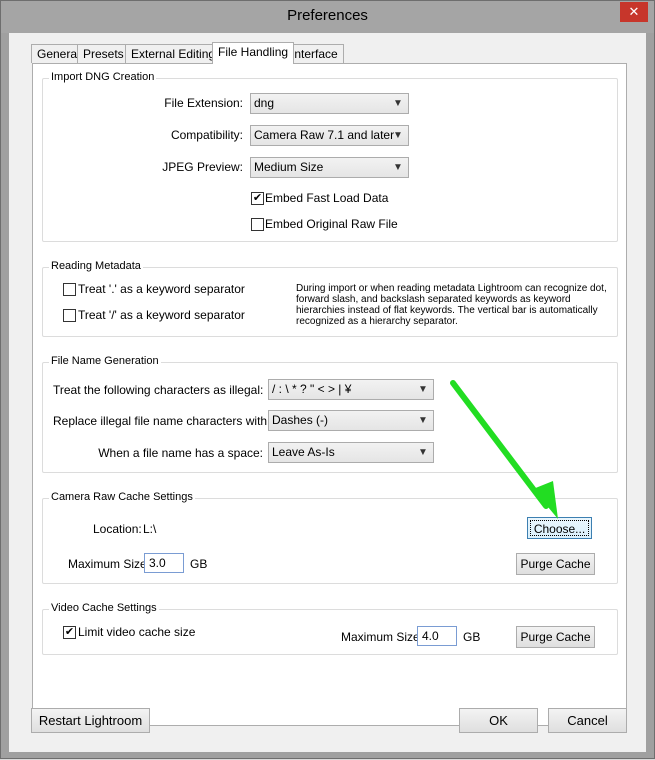  What do you see at coordinates (164, 563) in the screenshot?
I see `raw-max-size-input: 3.0` at bounding box center [164, 563].